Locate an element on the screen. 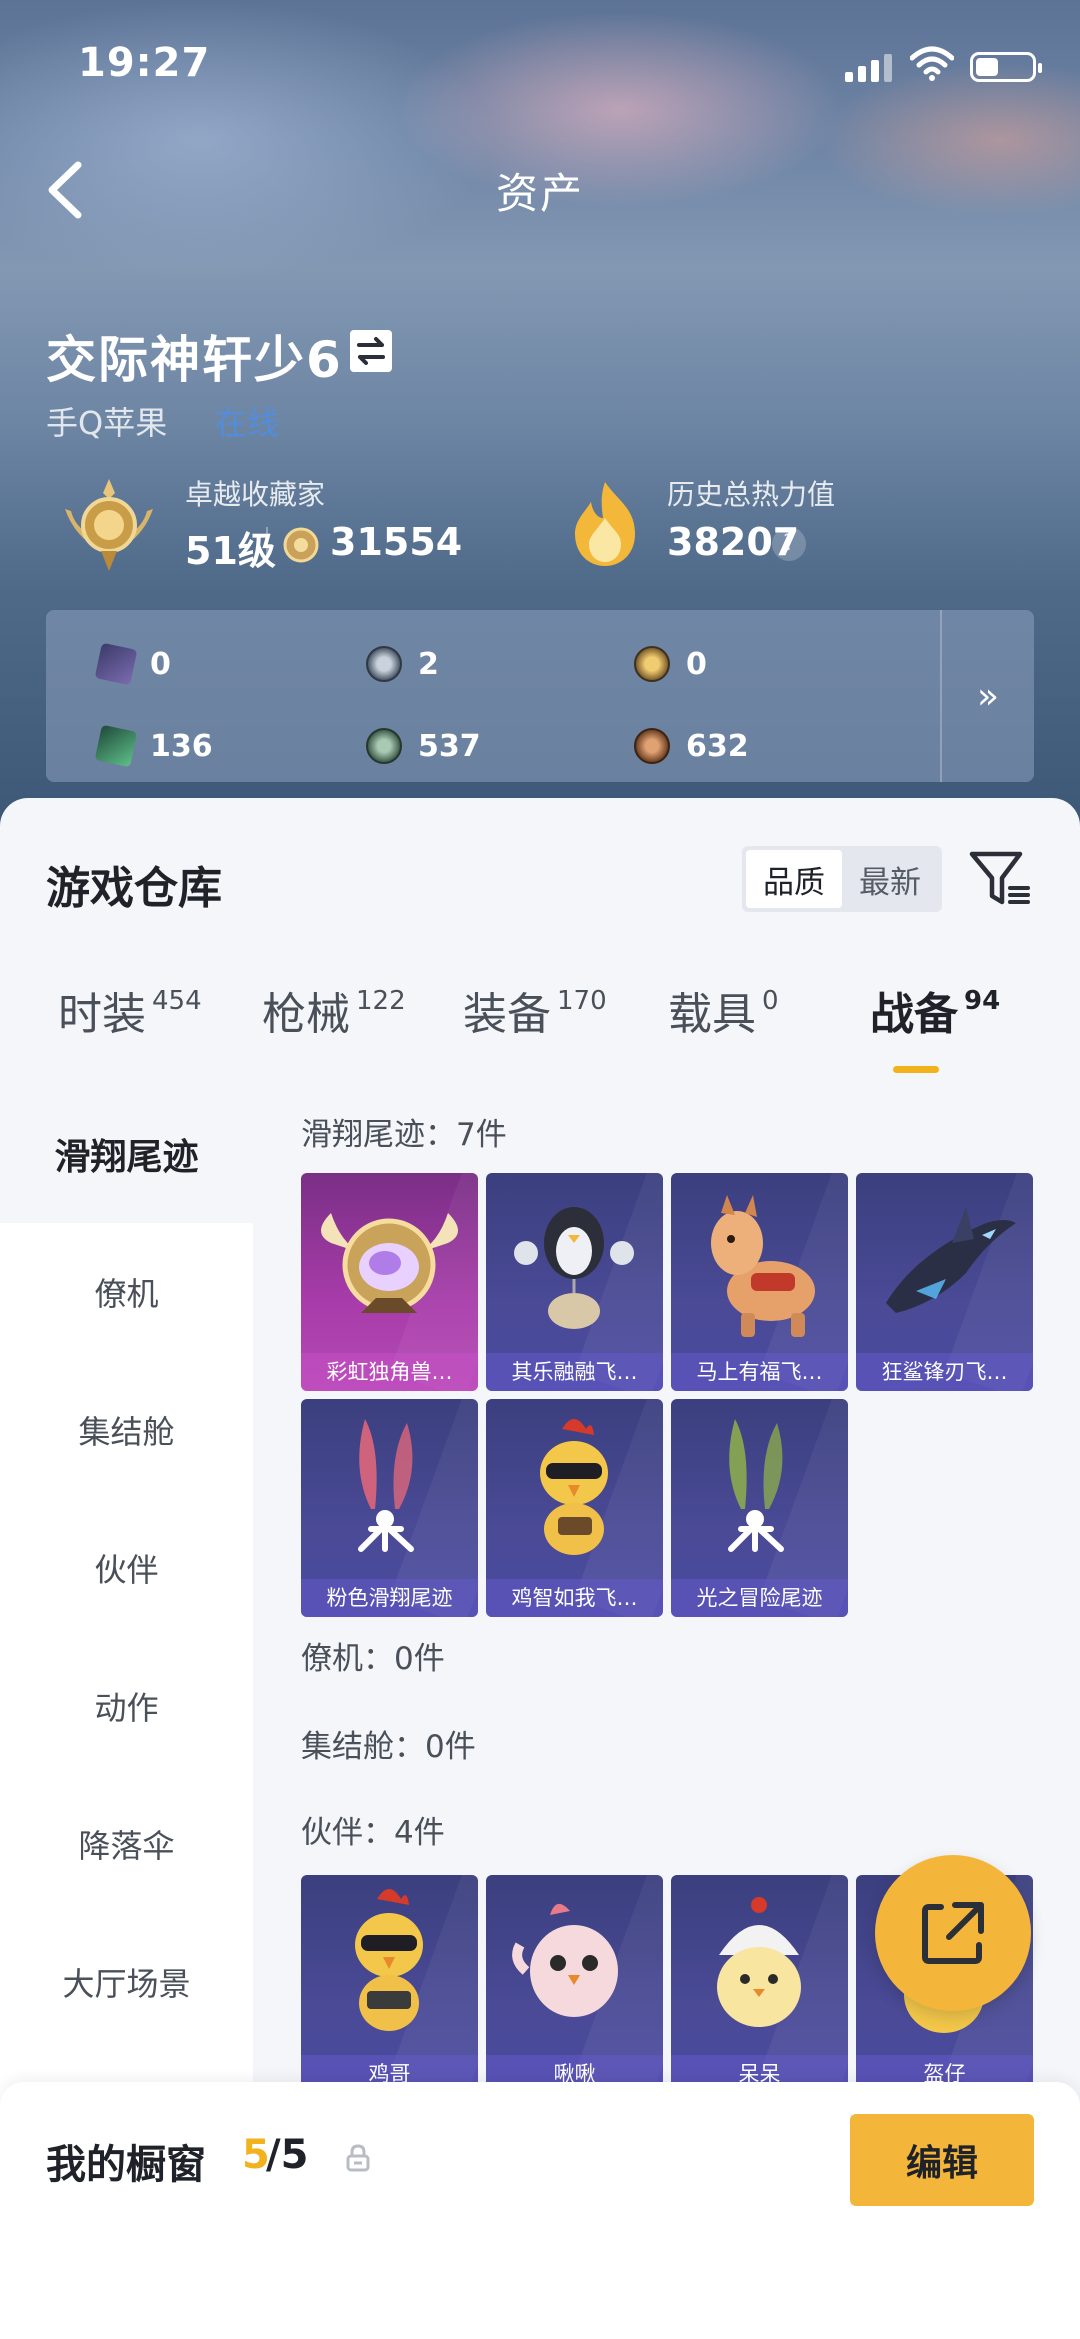 The width and height of the screenshot is (1080, 2339). item-card: 啾啾 is located at coordinates (574, 1984).